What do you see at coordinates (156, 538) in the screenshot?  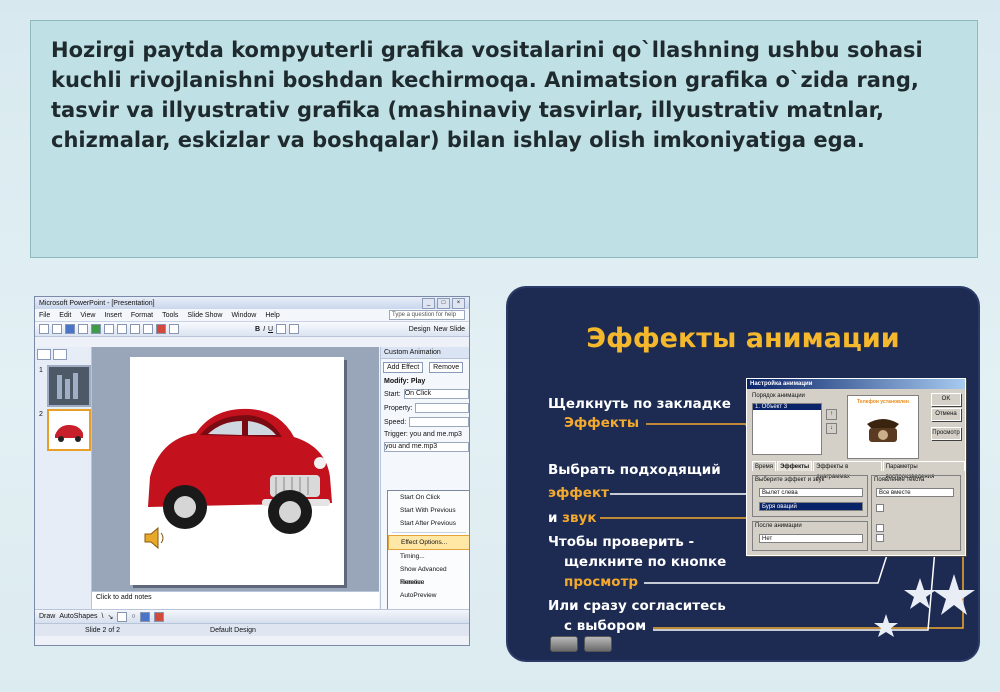 I see `speaker-icon` at bounding box center [156, 538].